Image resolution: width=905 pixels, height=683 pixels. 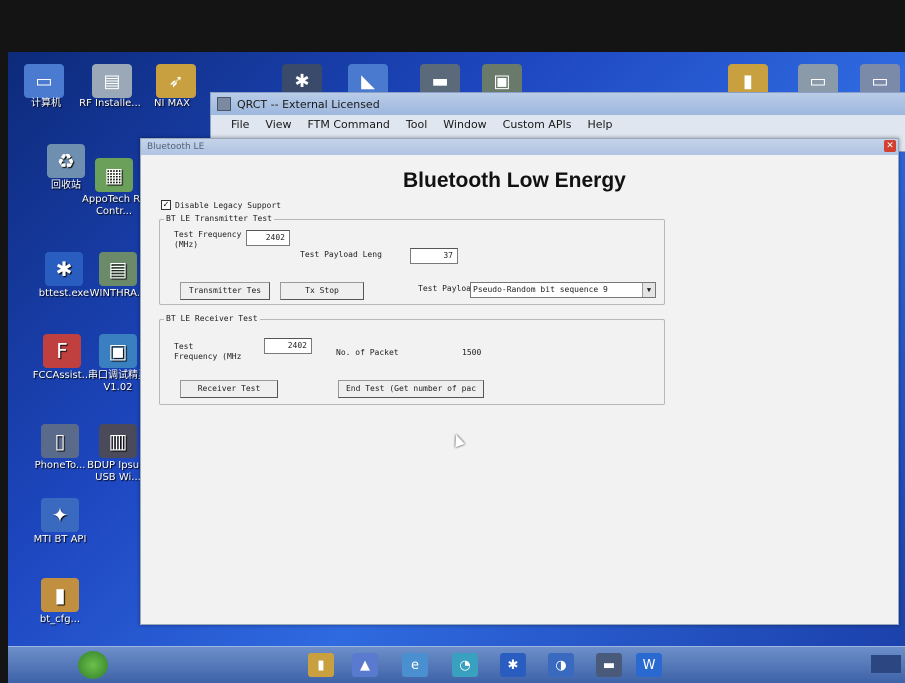 What do you see at coordinates (186, 244) in the screenshot?
I see `tx-frequency-unit: (MHz)` at bounding box center [186, 244].